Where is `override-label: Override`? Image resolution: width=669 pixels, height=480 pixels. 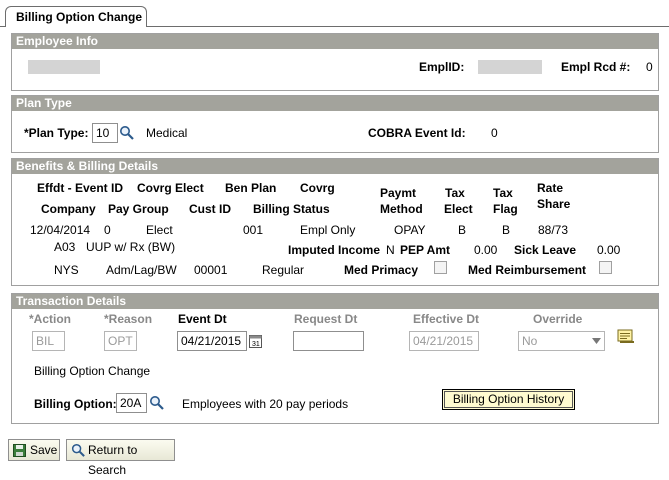 override-label: Override is located at coordinates (558, 319).